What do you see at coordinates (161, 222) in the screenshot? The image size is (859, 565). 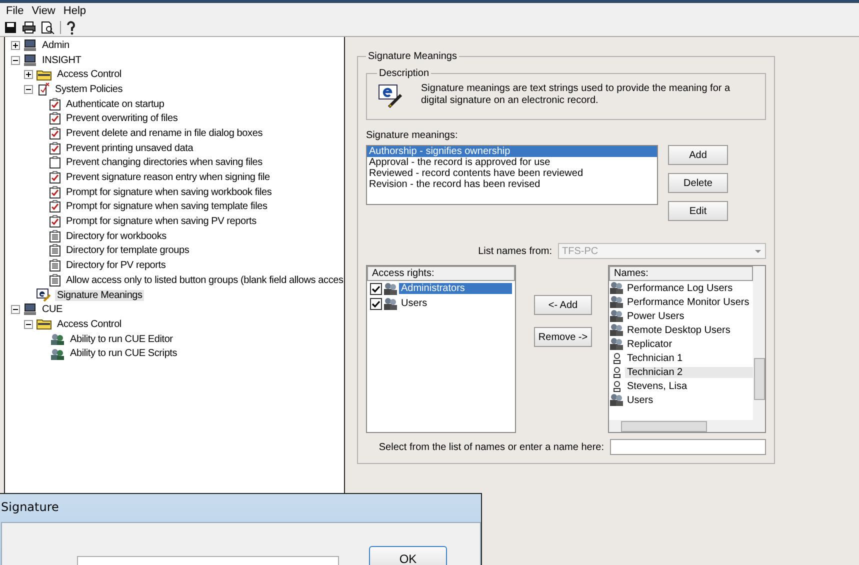 I see `tree-item: Prompt for signature when saving PV reports` at bounding box center [161, 222].